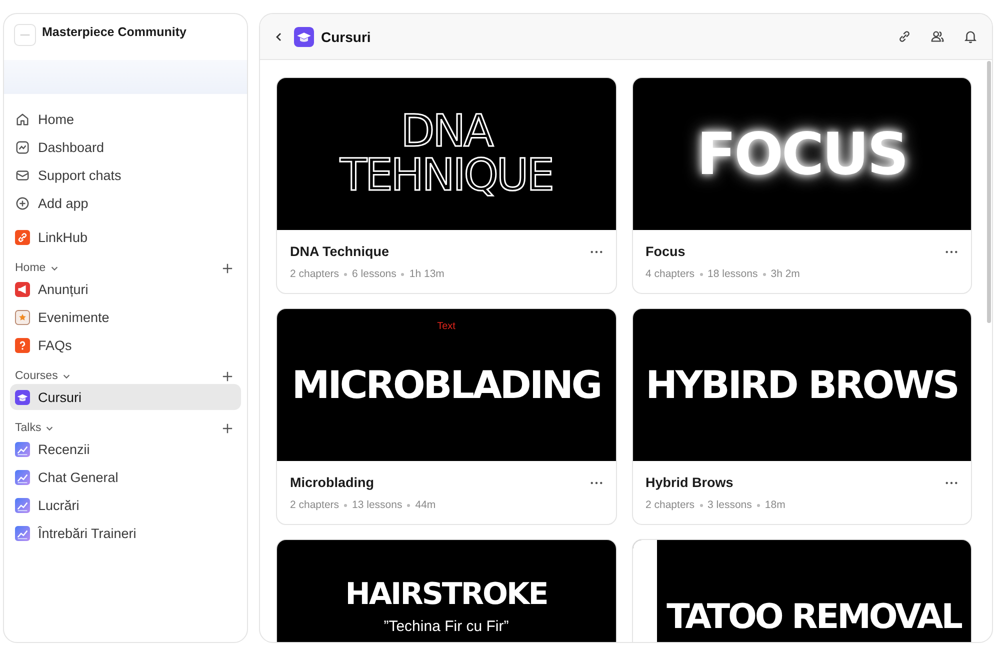 This screenshot has width=1000, height=652. What do you see at coordinates (937, 36) in the screenshot?
I see `people-icon` at bounding box center [937, 36].